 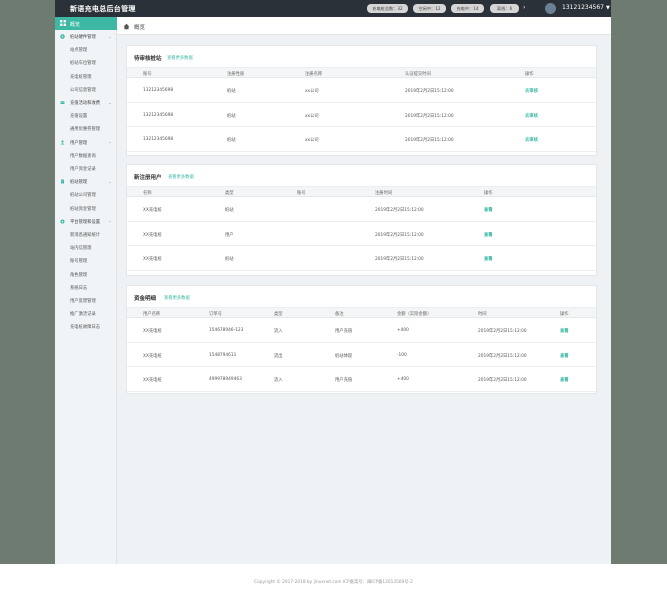 What do you see at coordinates (63, 23) in the screenshot?
I see `grid-icon` at bounding box center [63, 23].